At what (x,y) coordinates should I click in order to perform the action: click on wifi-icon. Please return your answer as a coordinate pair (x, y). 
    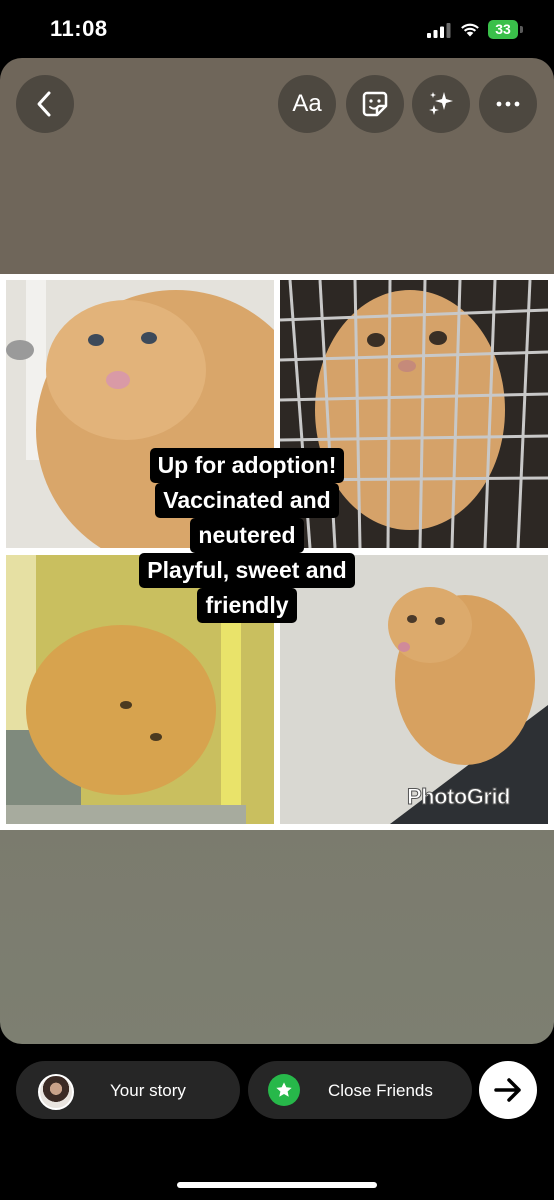
    Looking at the image, I should click on (470, 30).